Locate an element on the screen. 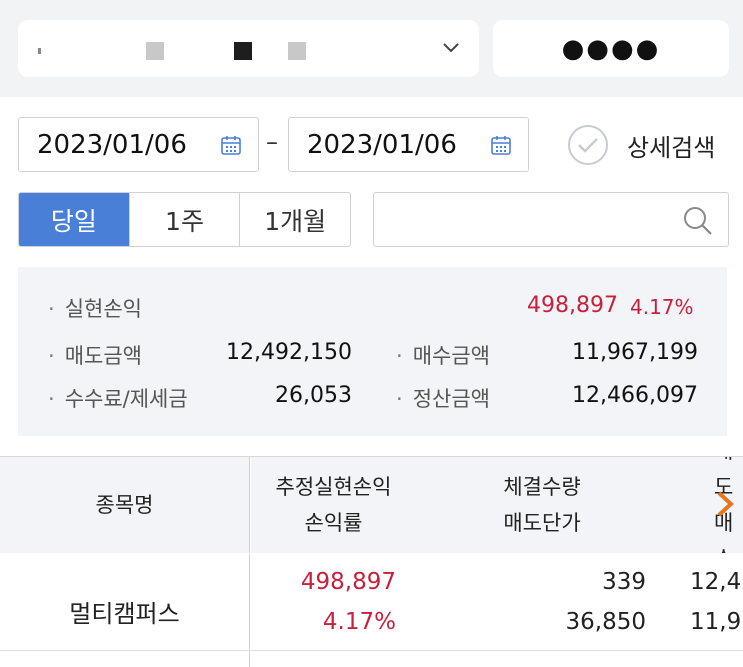 The image size is (743, 667). tab-1-week: 1주 is located at coordinates (184, 219).